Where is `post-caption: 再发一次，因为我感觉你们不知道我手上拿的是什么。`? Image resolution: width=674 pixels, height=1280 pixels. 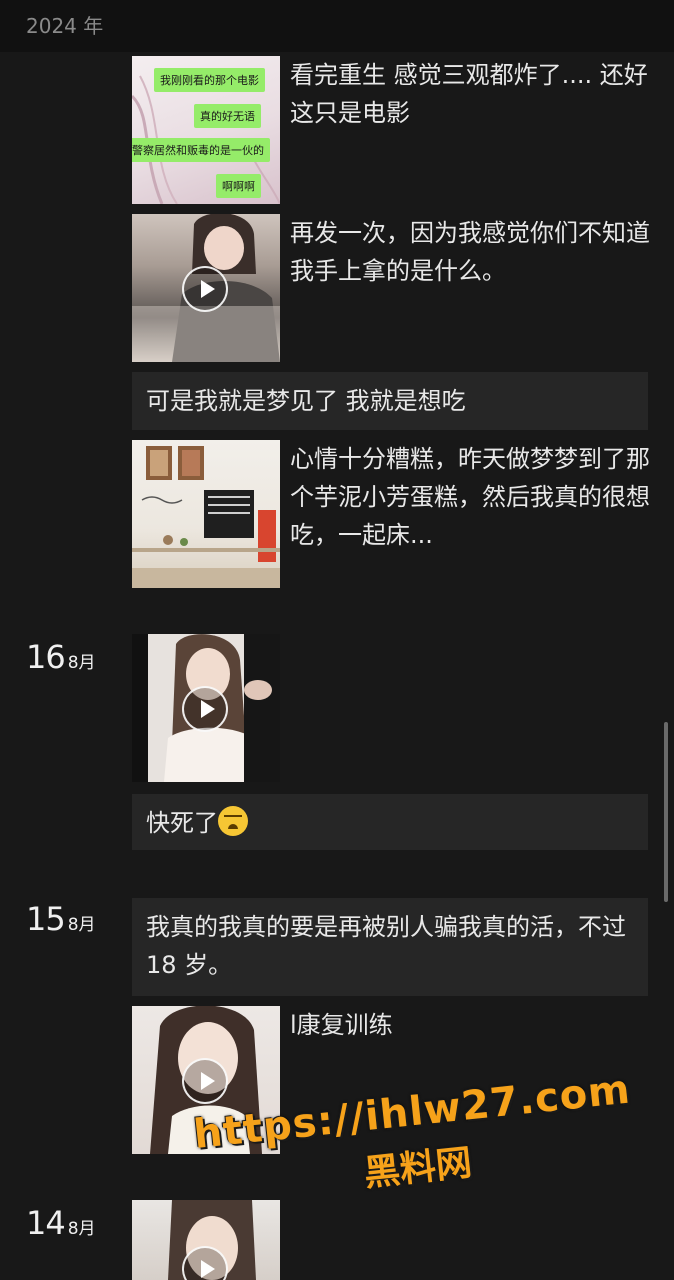 post-caption: 再发一次，因为我感觉你们不知道我手上拿的是什么。 is located at coordinates (470, 252).